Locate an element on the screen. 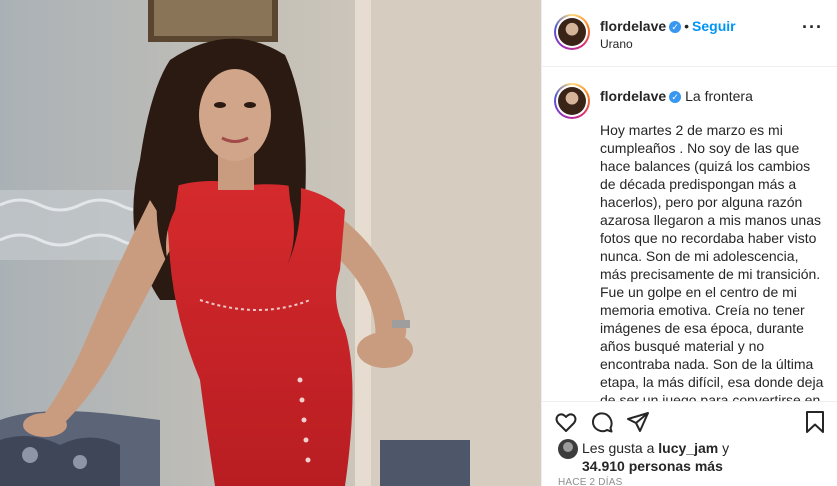  header-user-line: flordelave ✓ • Seguir is located at coordinates (668, 26).